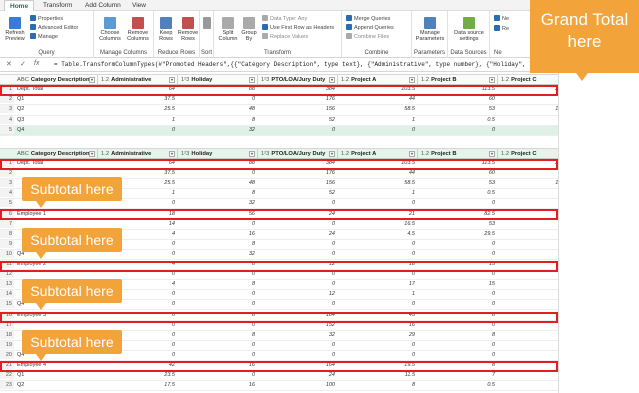  What do you see at coordinates (138, 29) in the screenshot?
I see `remove-columns-button: Remove Columns` at bounding box center [138, 29].